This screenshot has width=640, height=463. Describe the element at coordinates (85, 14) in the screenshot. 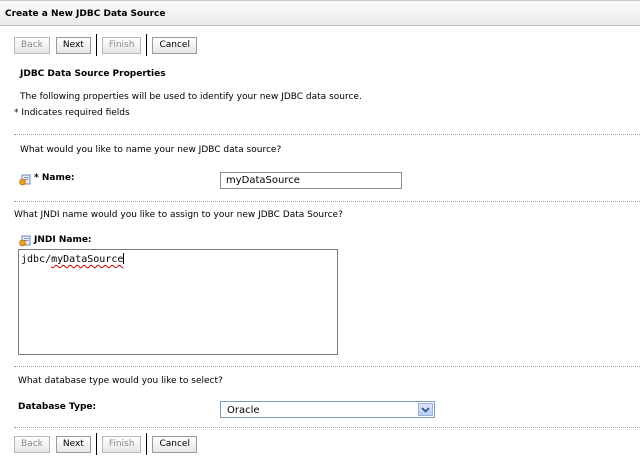

I see `window-title: Create a New JDBC Data Source` at that location.